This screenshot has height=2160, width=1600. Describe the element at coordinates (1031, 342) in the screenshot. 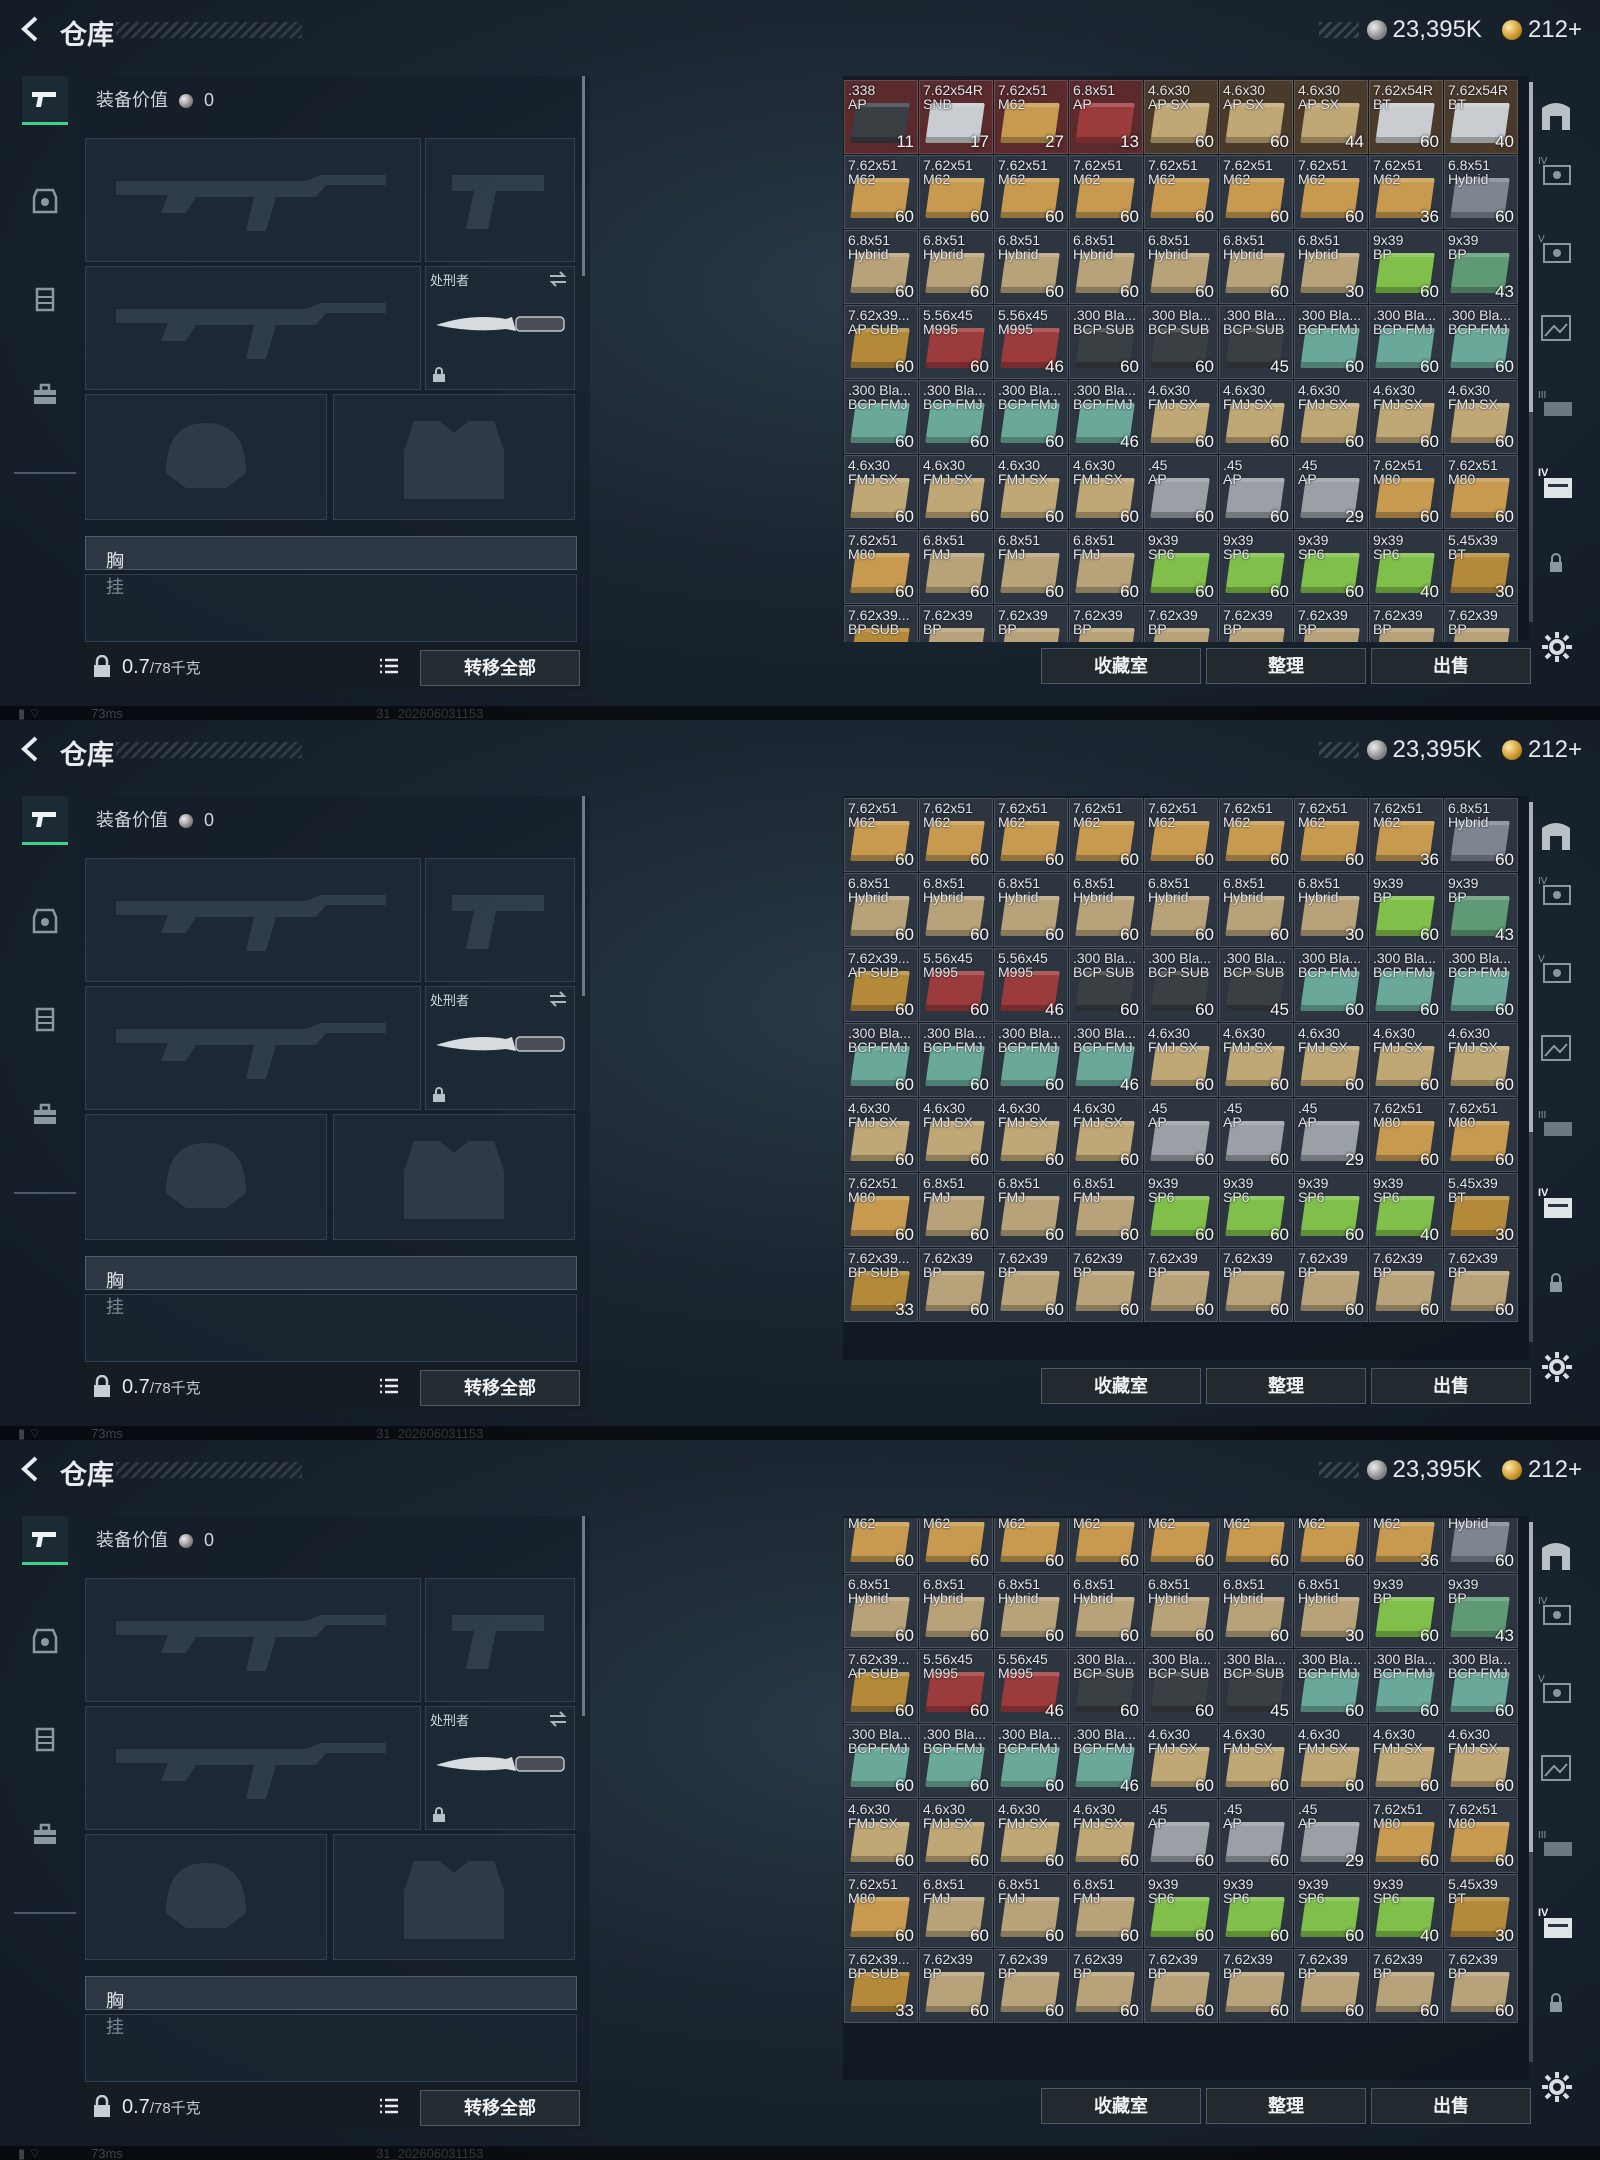

I see `ammo-item: 5.56x45 M995 46` at that location.